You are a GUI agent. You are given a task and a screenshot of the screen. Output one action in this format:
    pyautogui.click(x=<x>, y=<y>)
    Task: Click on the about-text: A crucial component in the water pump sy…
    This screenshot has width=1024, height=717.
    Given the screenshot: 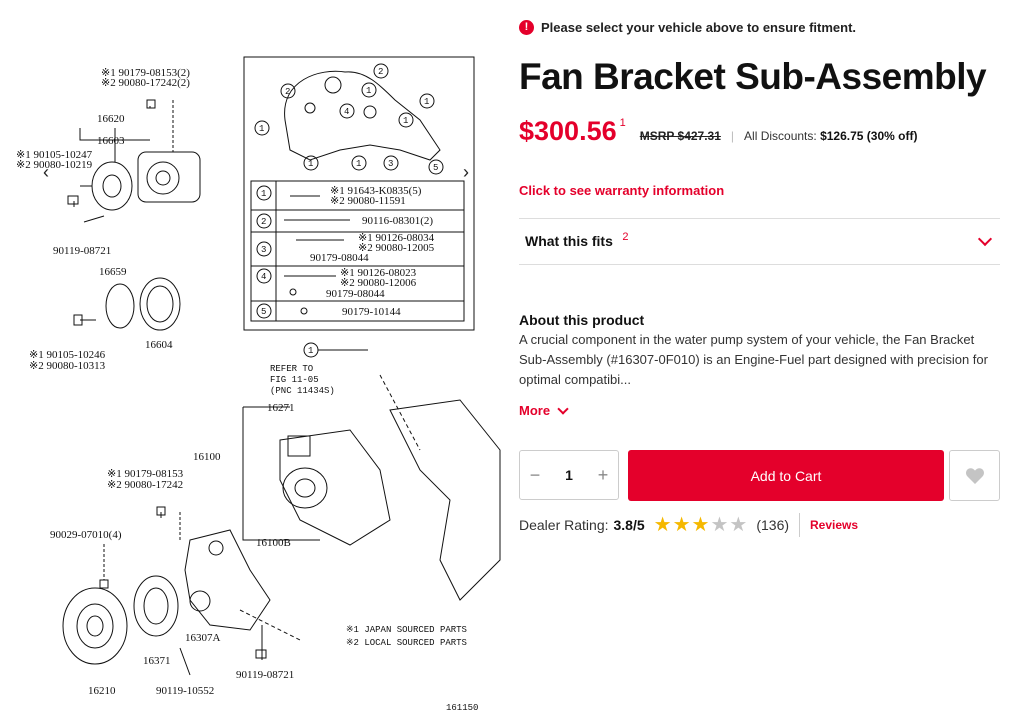 What is the action you would take?
    pyautogui.click(x=753, y=359)
    